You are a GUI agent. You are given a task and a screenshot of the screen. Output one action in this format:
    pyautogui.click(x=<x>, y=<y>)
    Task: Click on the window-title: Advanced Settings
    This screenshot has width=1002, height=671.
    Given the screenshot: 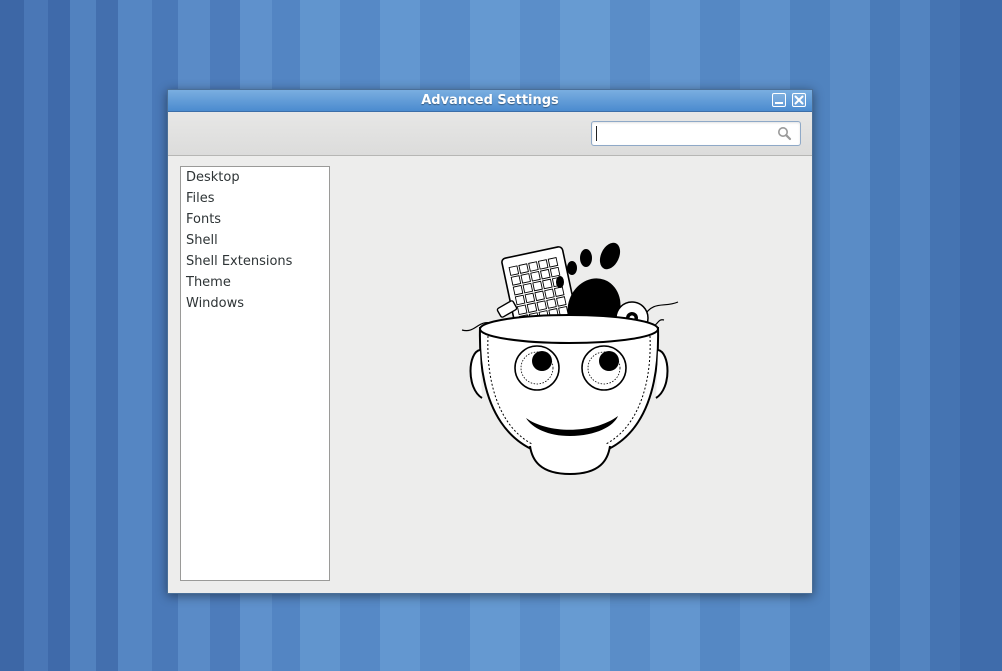 What is the action you would take?
    pyautogui.click(x=490, y=100)
    